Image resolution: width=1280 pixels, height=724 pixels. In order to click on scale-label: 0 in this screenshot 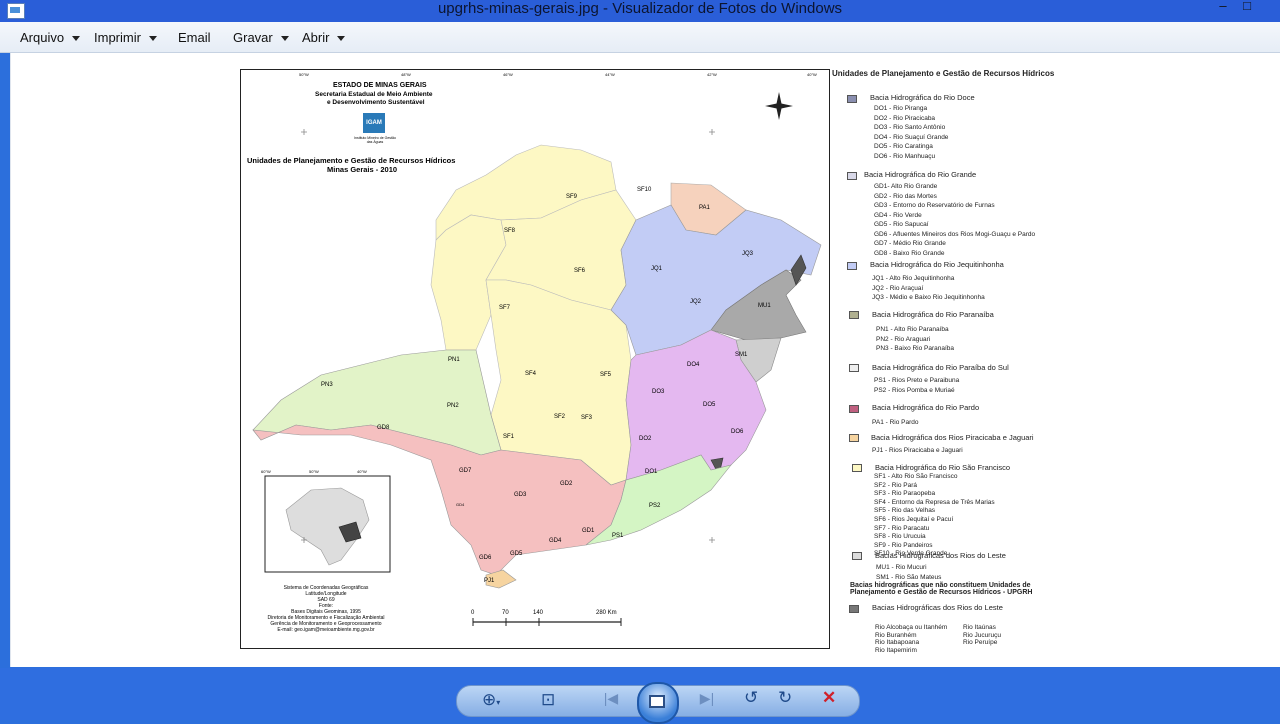, I will do `click(473, 613)`.